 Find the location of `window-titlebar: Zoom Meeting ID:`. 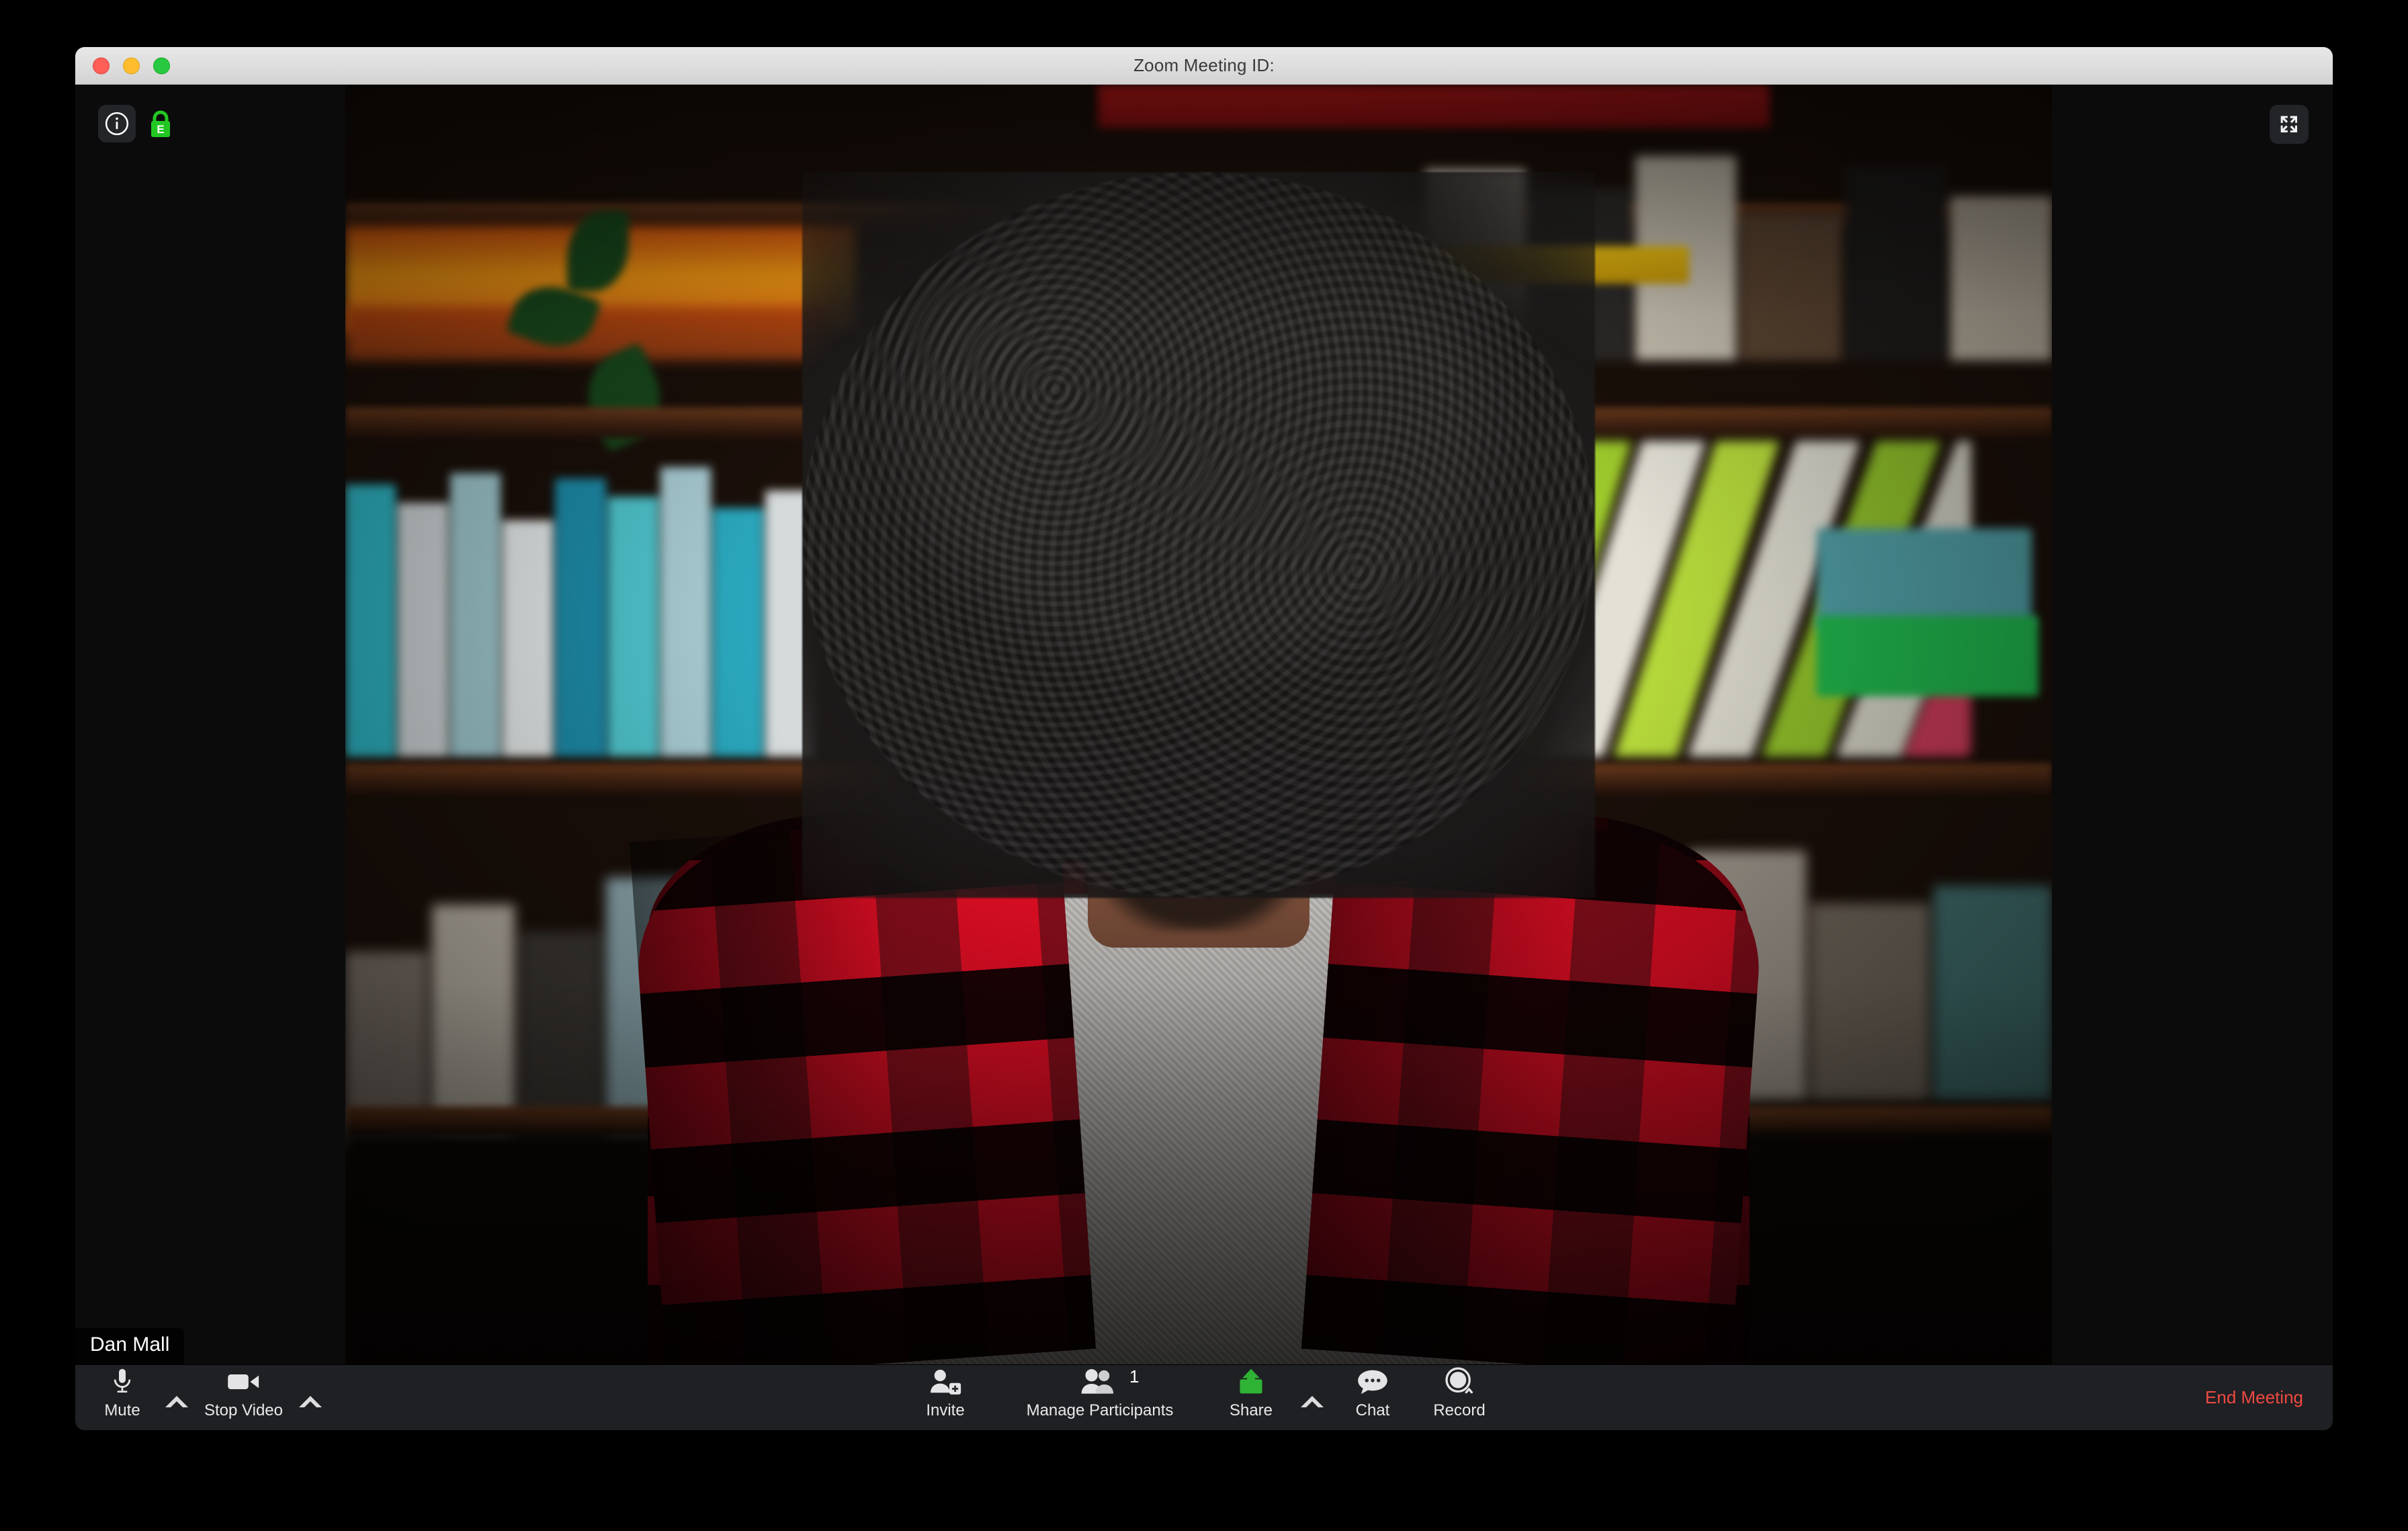

window-titlebar: Zoom Meeting ID: is located at coordinates (1204, 66).